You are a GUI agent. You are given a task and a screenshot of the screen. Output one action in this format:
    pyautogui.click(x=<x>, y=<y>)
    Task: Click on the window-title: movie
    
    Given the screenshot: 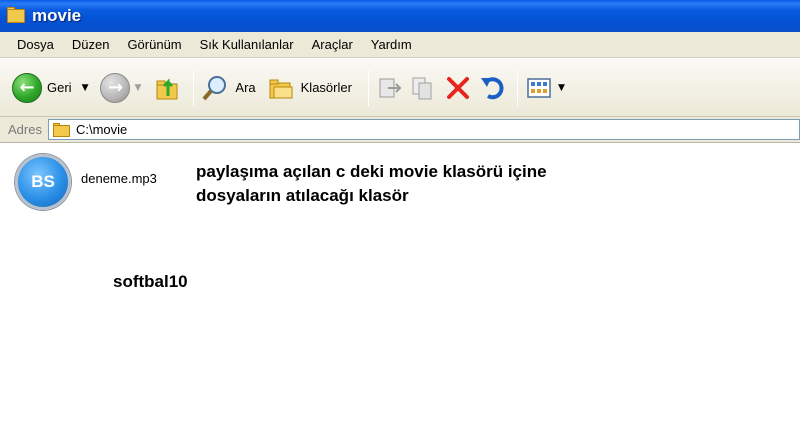 What is the action you would take?
    pyautogui.click(x=57, y=15)
    